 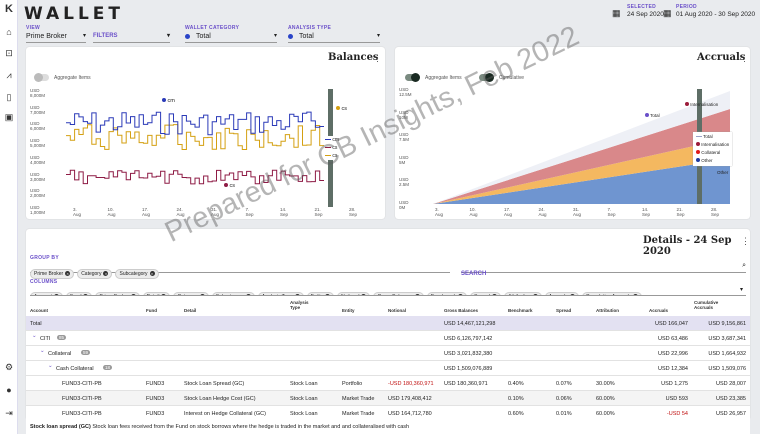 I want to click on cell-spread: 0.07%, so click(x=564, y=384).